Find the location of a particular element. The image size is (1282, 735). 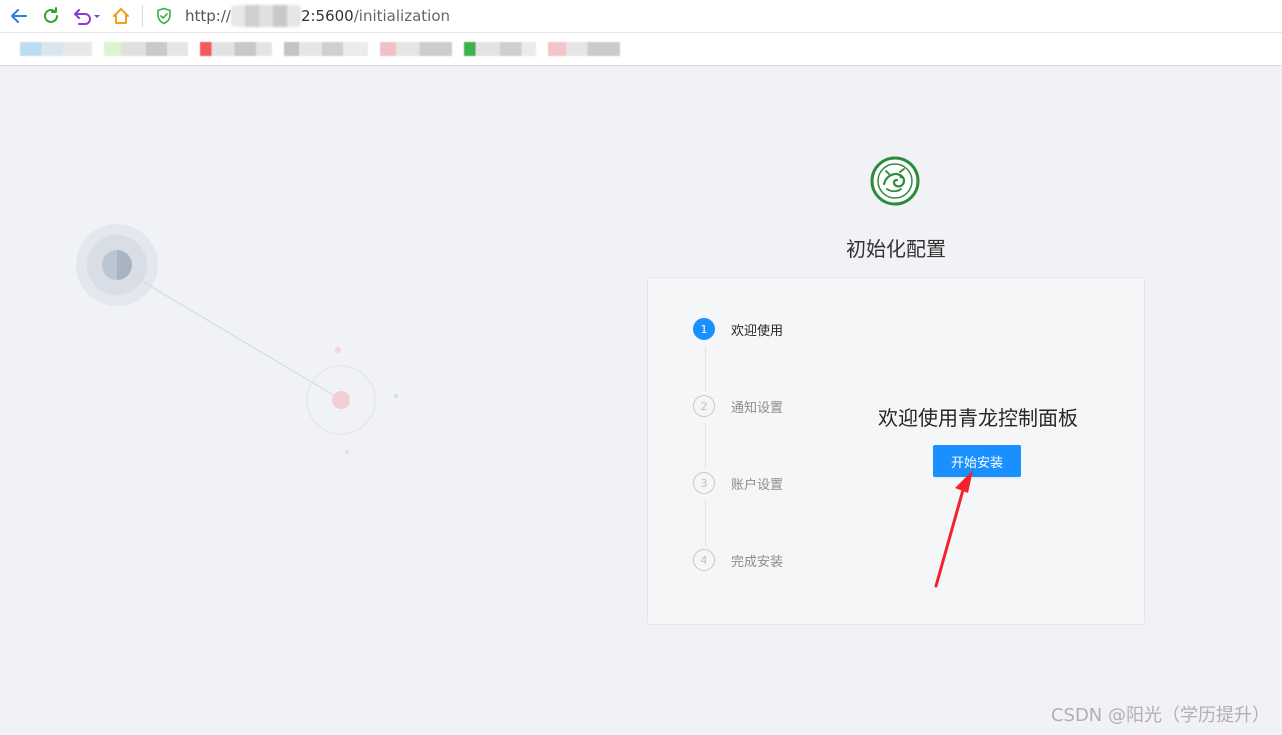

url-path: /initialization is located at coordinates (402, 16).